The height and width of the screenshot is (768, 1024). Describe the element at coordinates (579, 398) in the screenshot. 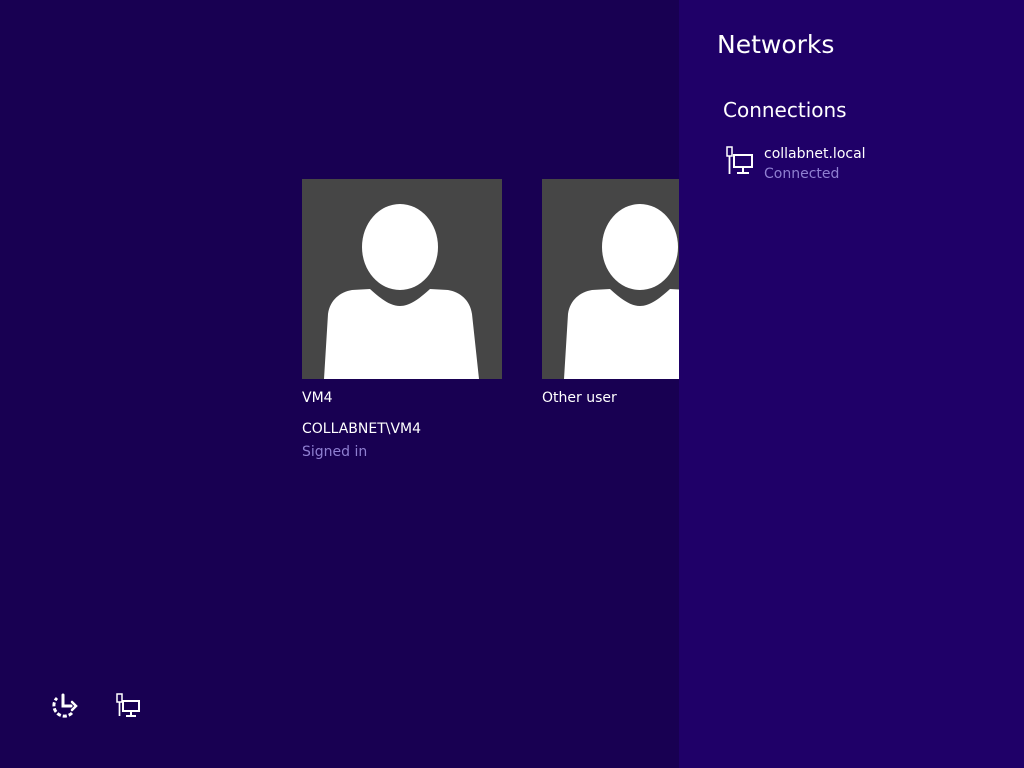

I see `user-name: Other user` at that location.